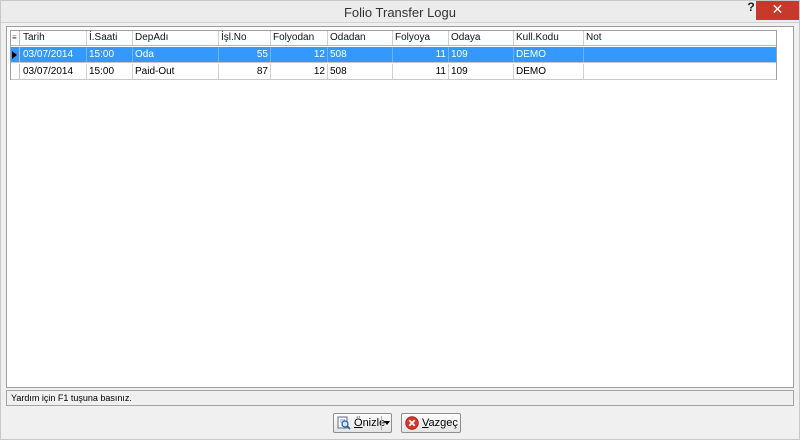 The image size is (800, 440). I want to click on split-divider, so click(381, 423).